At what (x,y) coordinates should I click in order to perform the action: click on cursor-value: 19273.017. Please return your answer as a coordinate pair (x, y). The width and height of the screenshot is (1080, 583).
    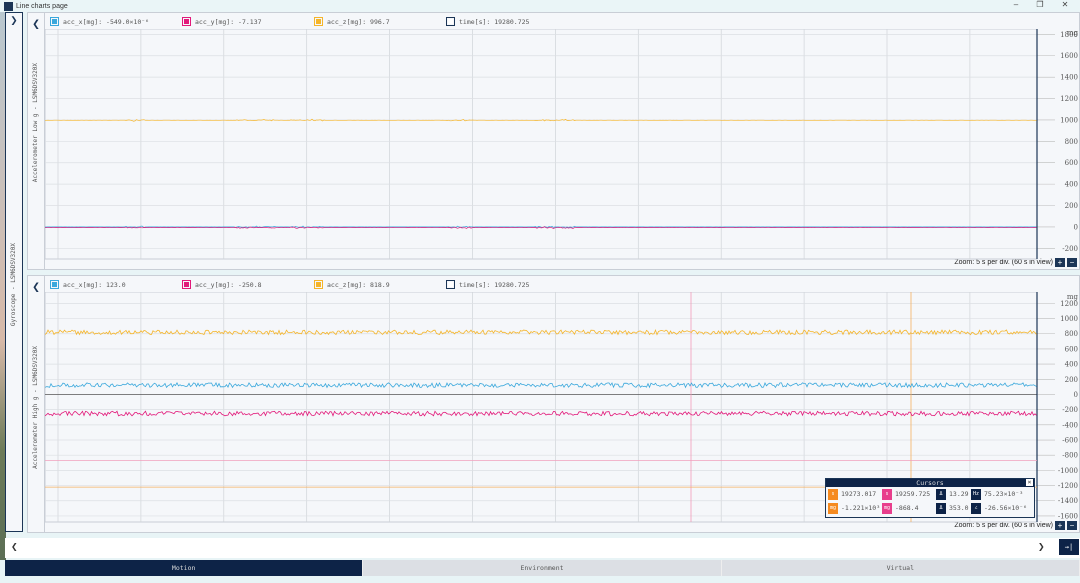
    Looking at the image, I should click on (859, 494).